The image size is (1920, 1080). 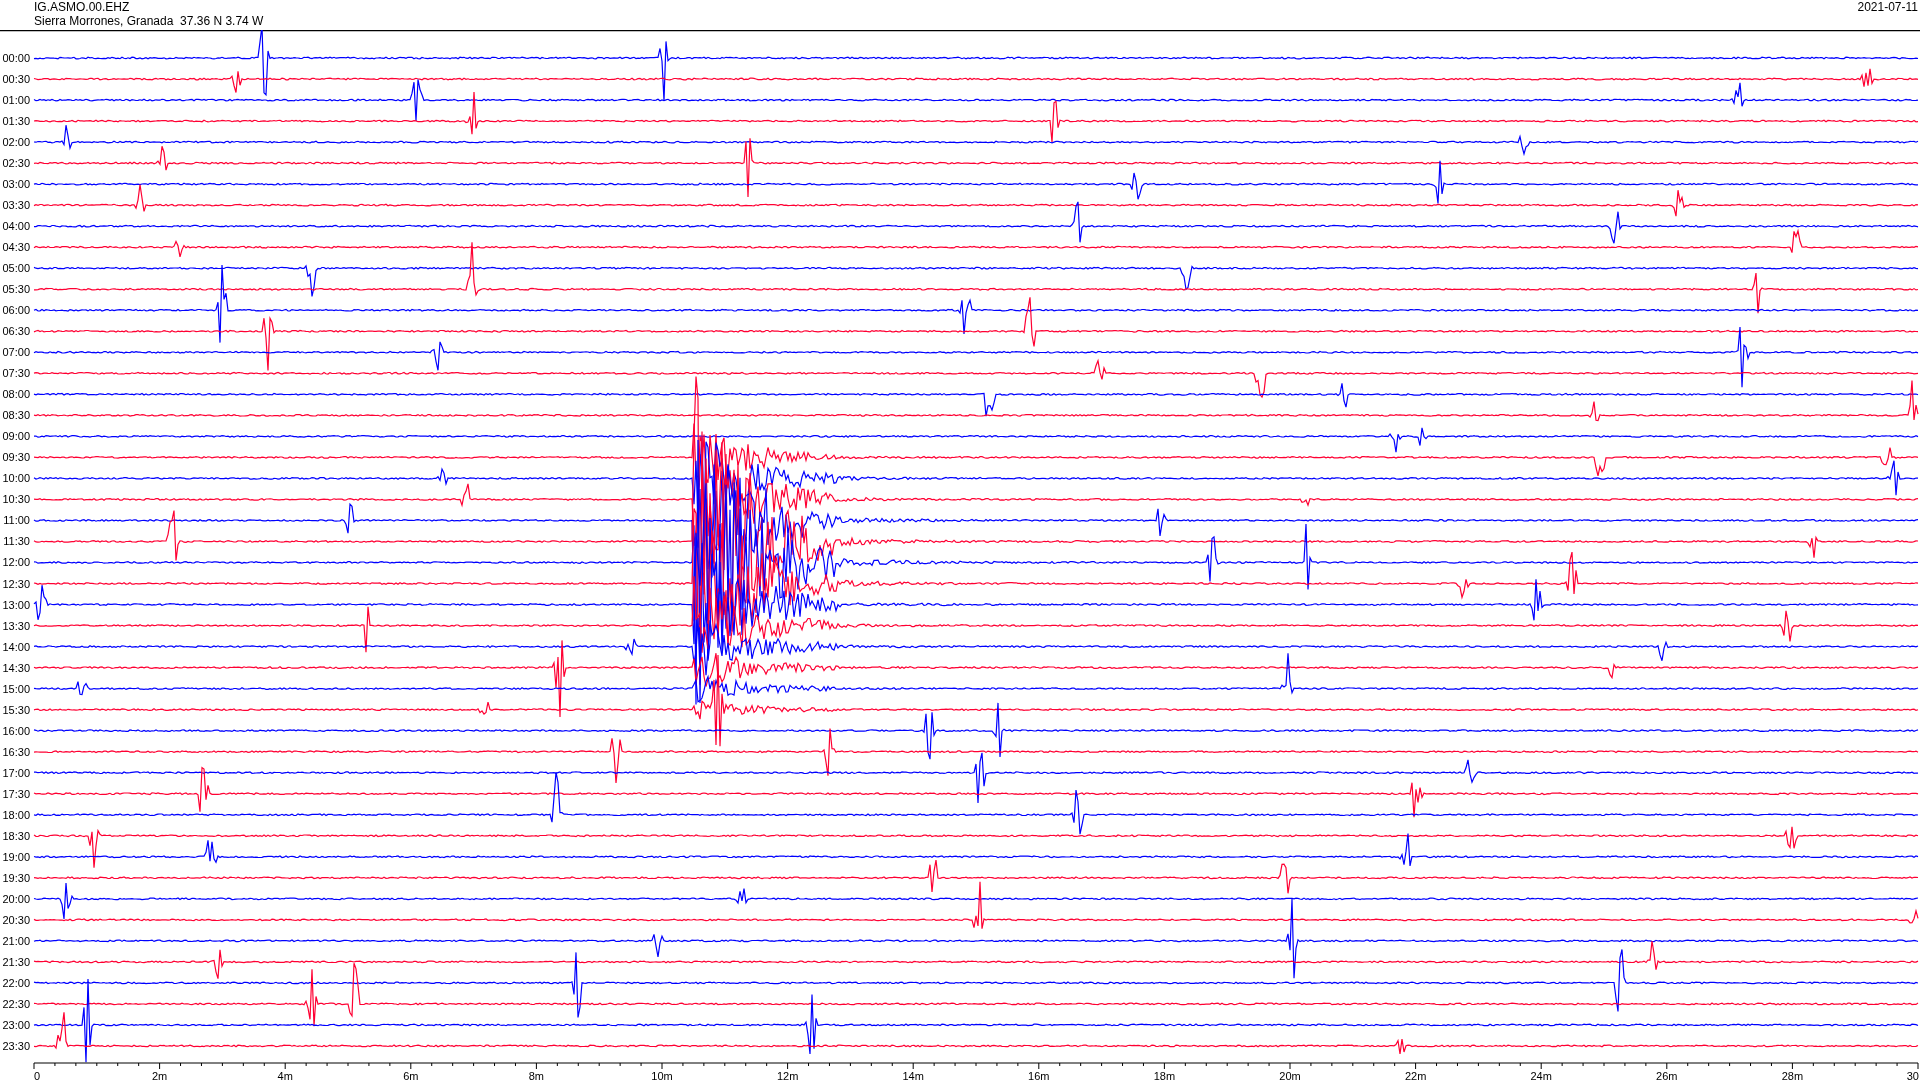 What do you see at coordinates (16, 1003) in the screenshot?
I see `time-label: 22:30` at bounding box center [16, 1003].